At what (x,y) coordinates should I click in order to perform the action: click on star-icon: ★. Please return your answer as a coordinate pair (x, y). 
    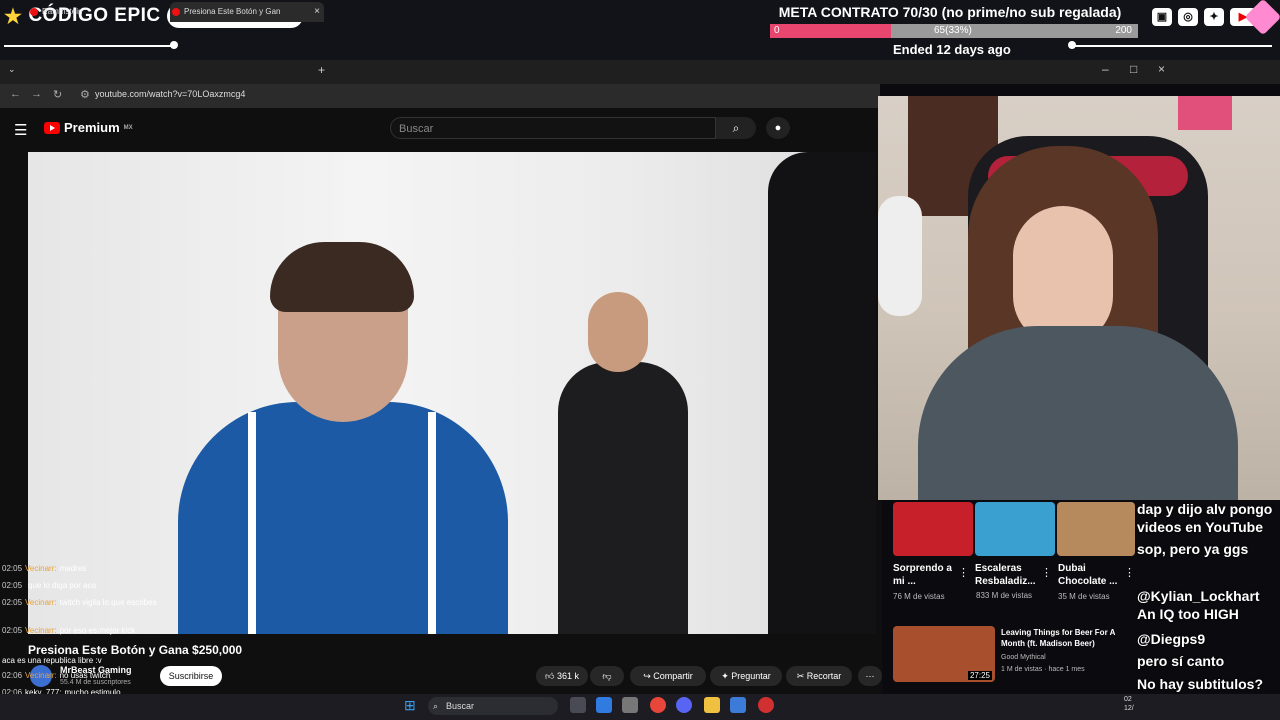
    Looking at the image, I should click on (13, 16).